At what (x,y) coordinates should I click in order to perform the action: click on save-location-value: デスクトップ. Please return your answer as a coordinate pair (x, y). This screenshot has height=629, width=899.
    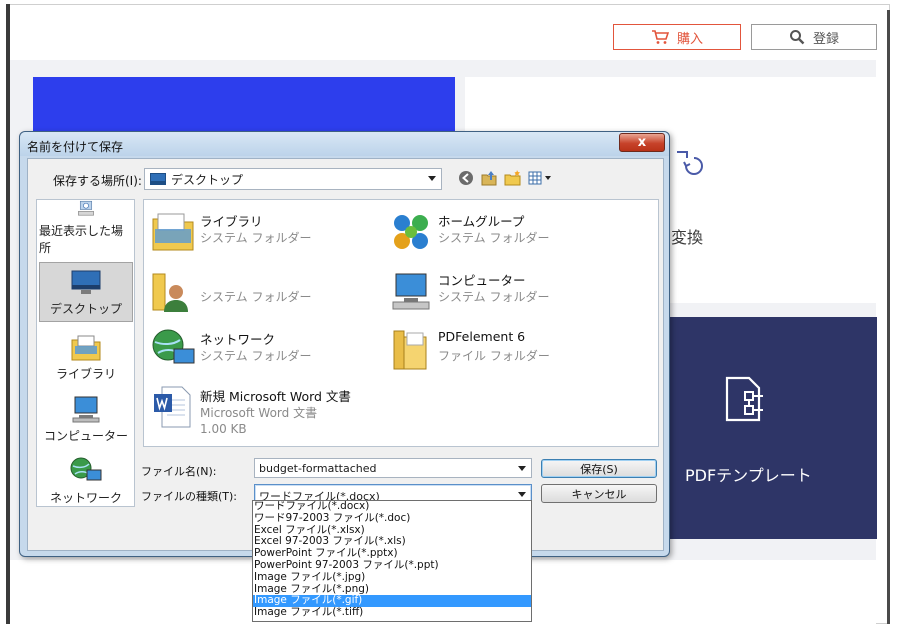
    Looking at the image, I should click on (207, 179).